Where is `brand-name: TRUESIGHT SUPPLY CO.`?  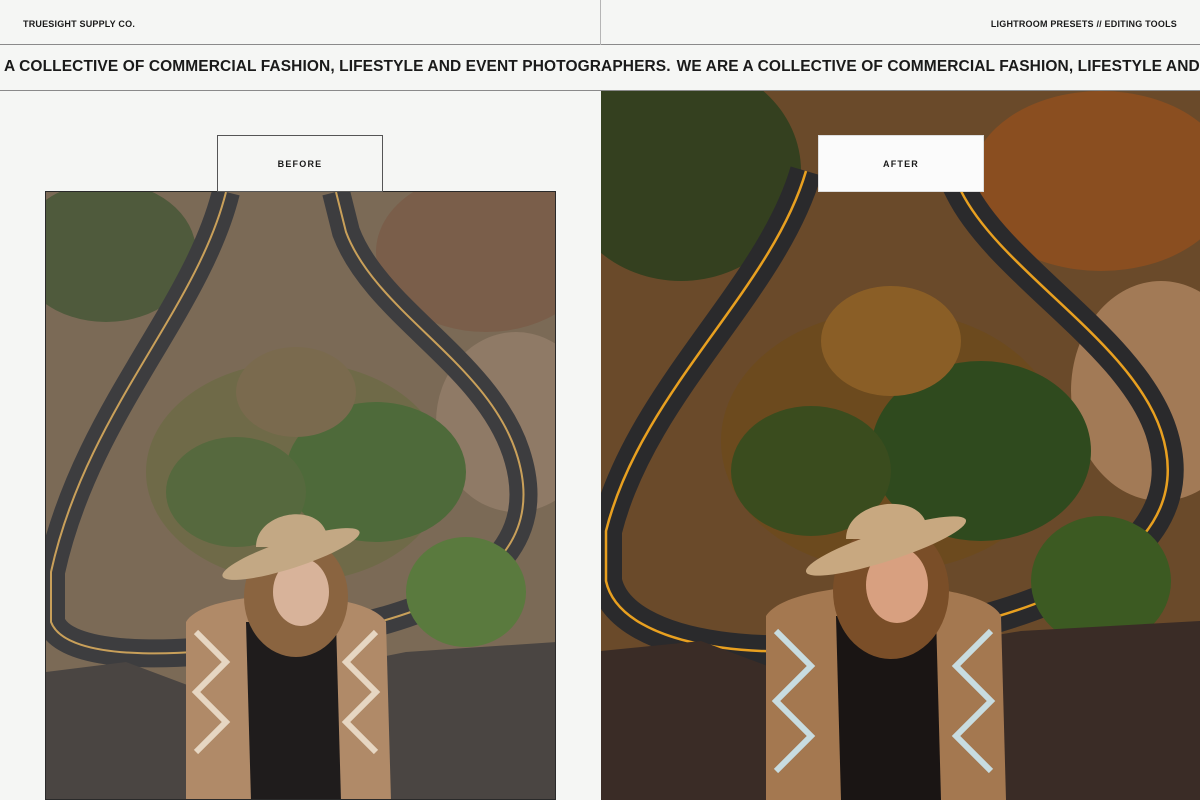
brand-name: TRUESIGHT SUPPLY CO. is located at coordinates (79, 24).